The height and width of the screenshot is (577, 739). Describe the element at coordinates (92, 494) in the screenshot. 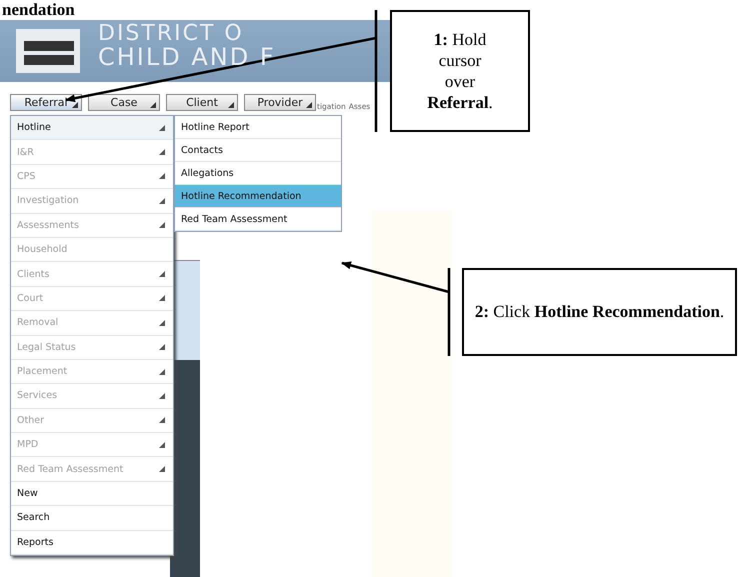

I see `menu-item: New` at that location.